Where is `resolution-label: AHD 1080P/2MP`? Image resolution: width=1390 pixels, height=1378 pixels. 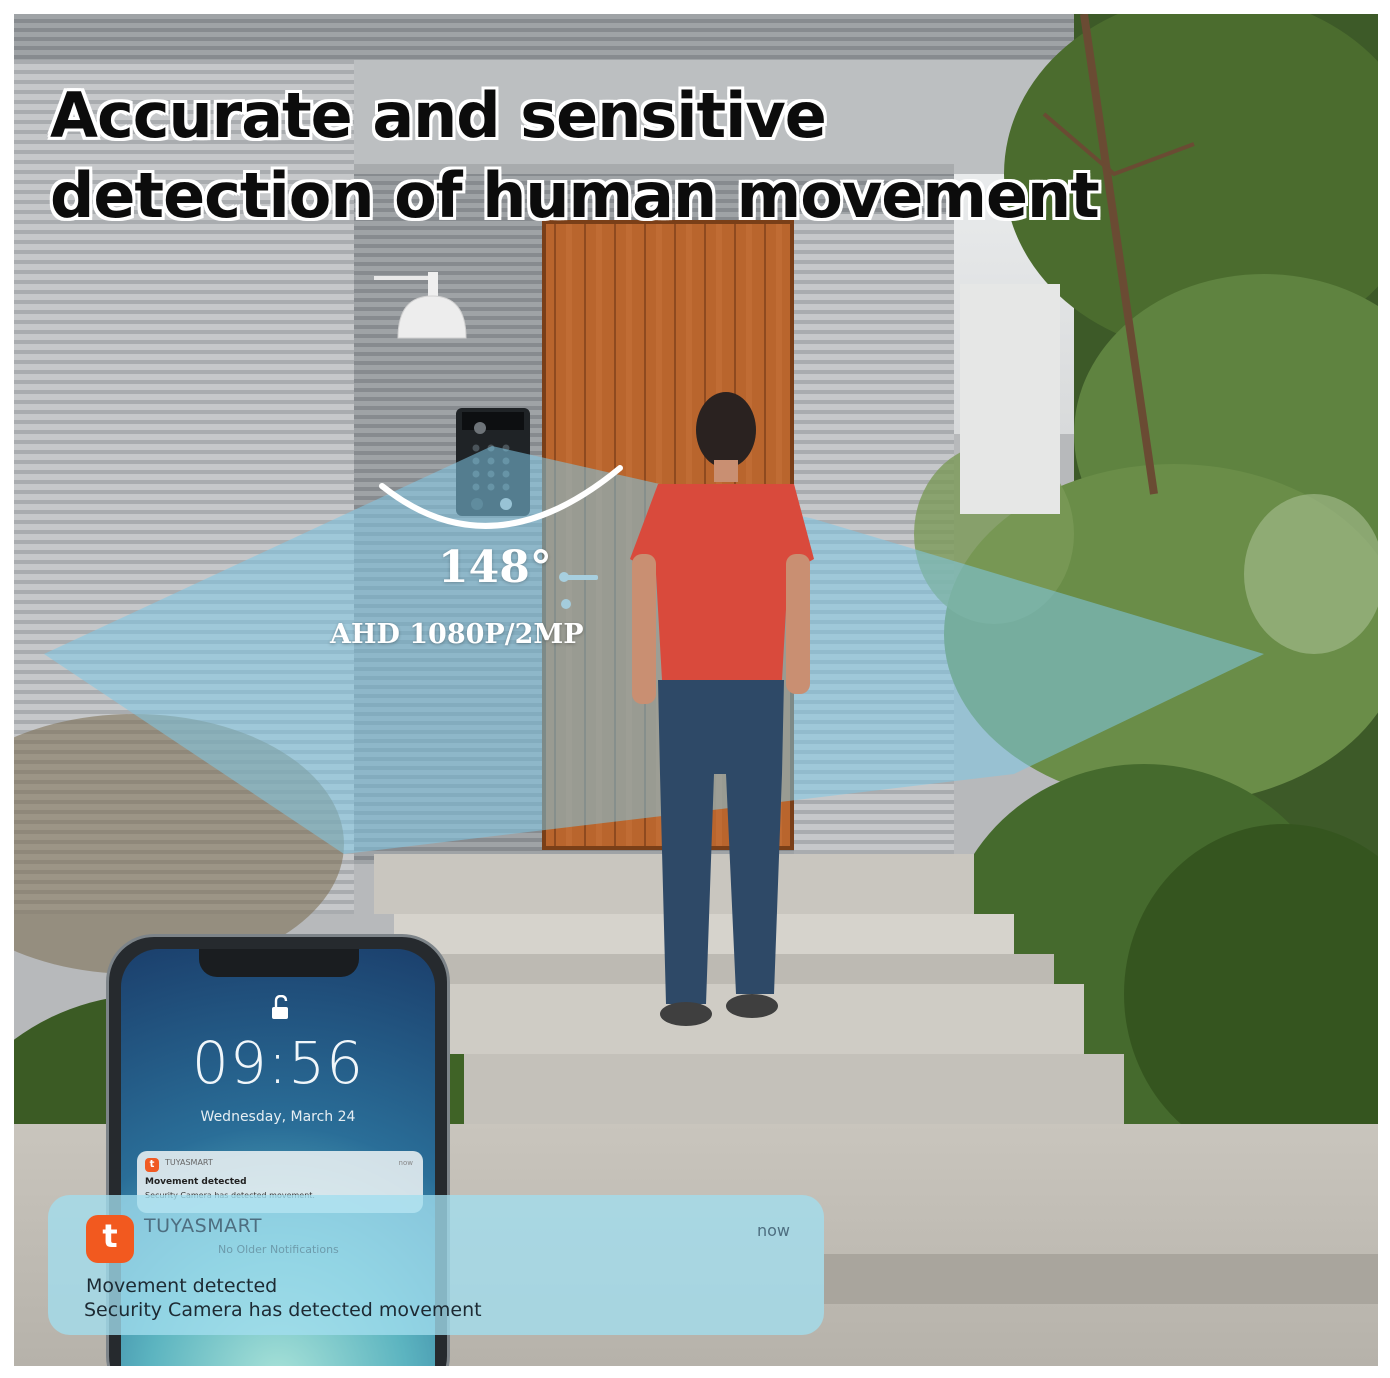
resolution-label: AHD 1080P/2MP is located at coordinates (457, 634).